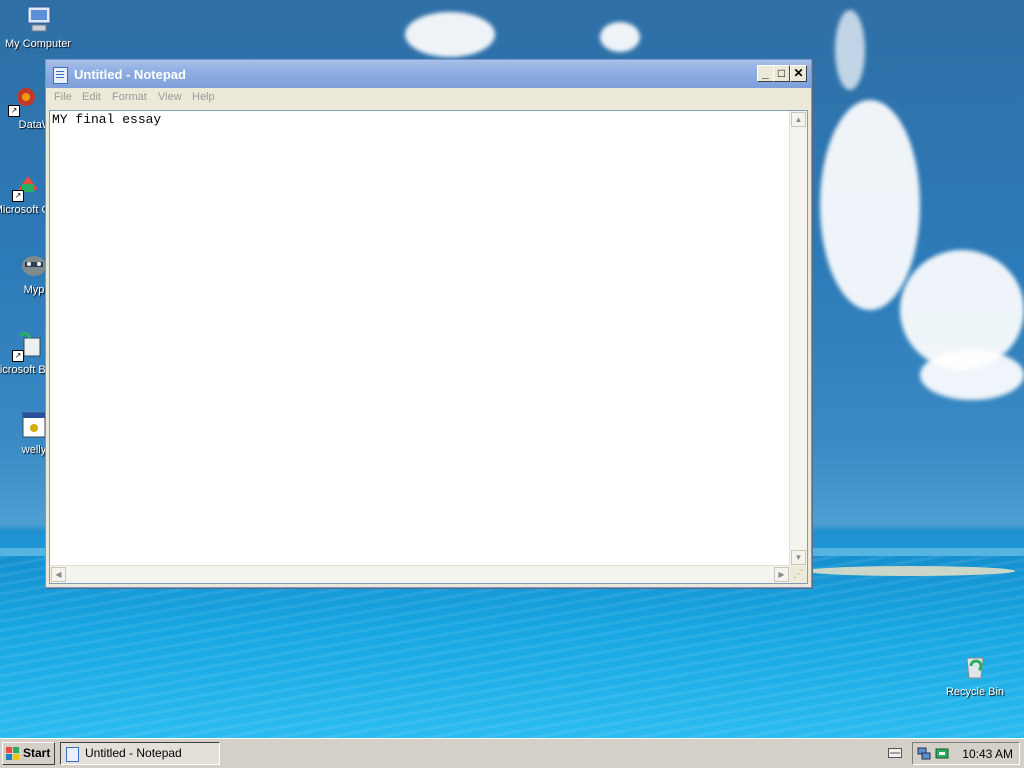 This screenshot has height=768, width=1024. What do you see at coordinates (24, 101) in the screenshot?
I see `datawa-icon: ↗` at bounding box center [24, 101].